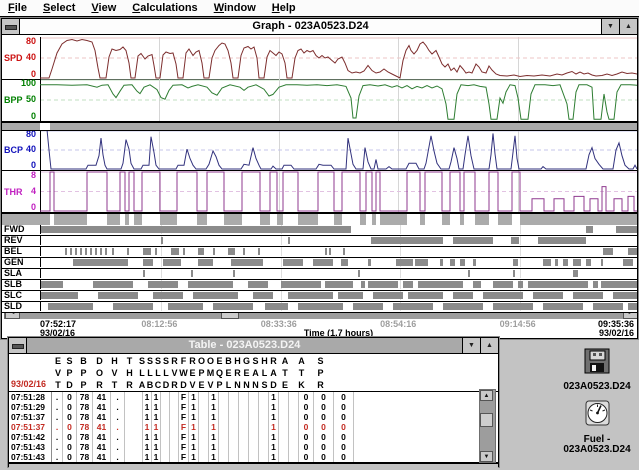 This screenshot has height=470, width=639. What do you see at coordinates (486, 456) in the screenshot?
I see `scroll-down-icon: ▼` at bounding box center [486, 456].